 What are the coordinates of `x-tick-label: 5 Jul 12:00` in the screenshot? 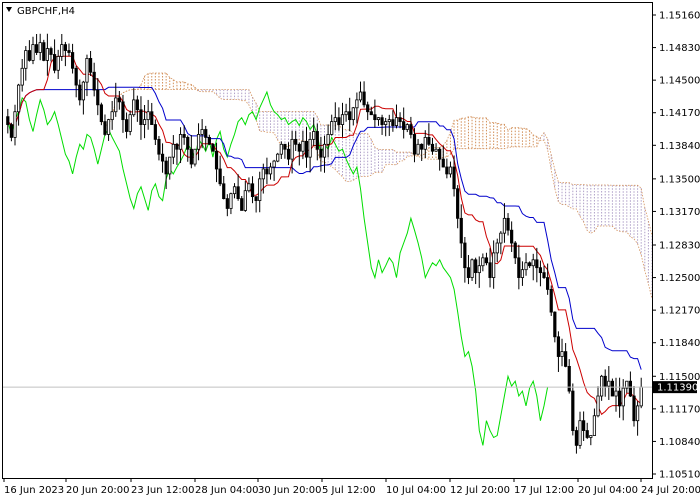 It's located at (349, 490).